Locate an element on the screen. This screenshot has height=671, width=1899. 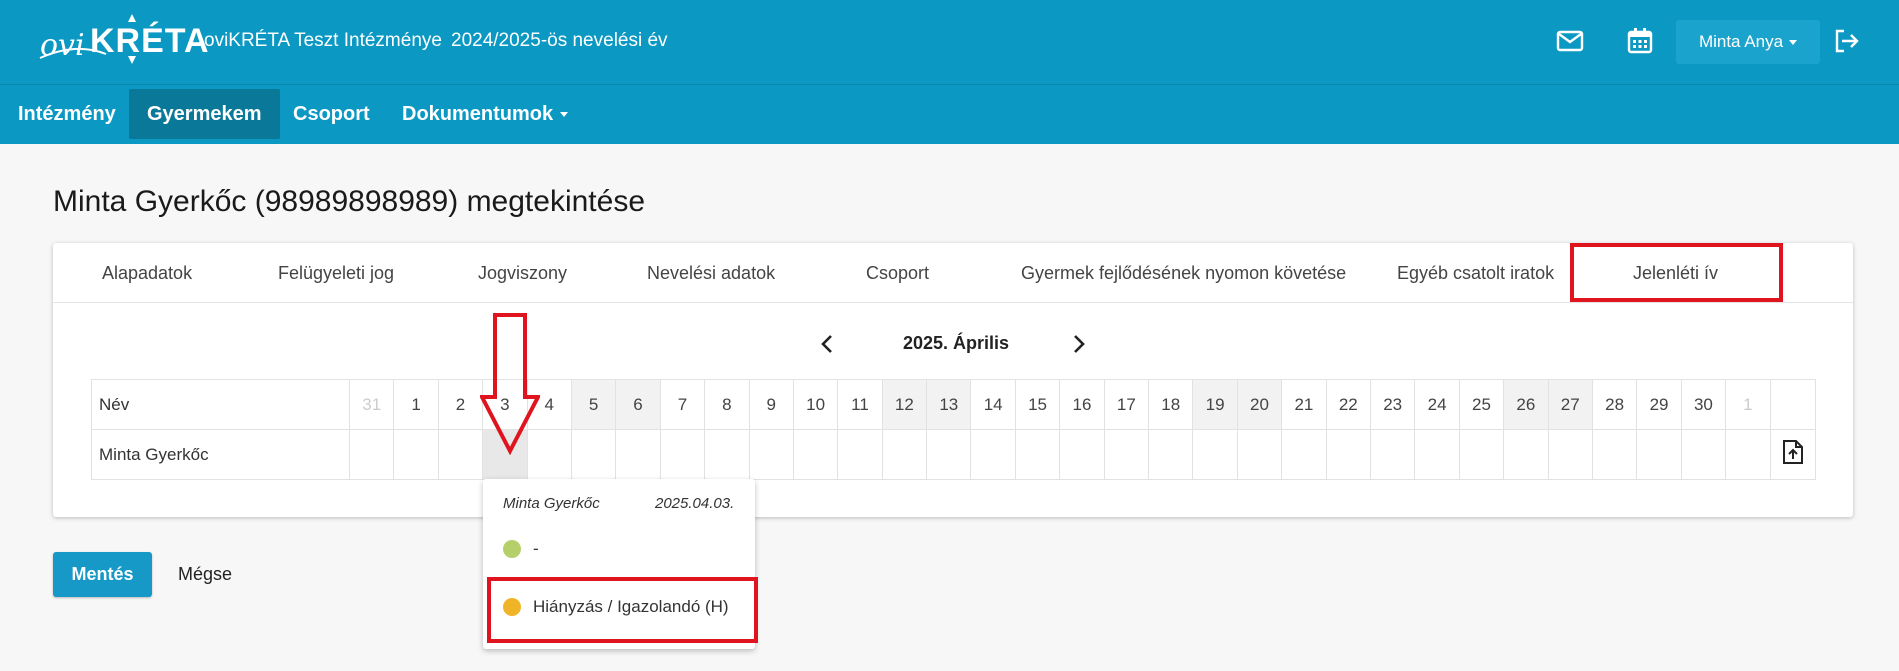
tab-alapadatok: Alapadatok is located at coordinates (147, 273).